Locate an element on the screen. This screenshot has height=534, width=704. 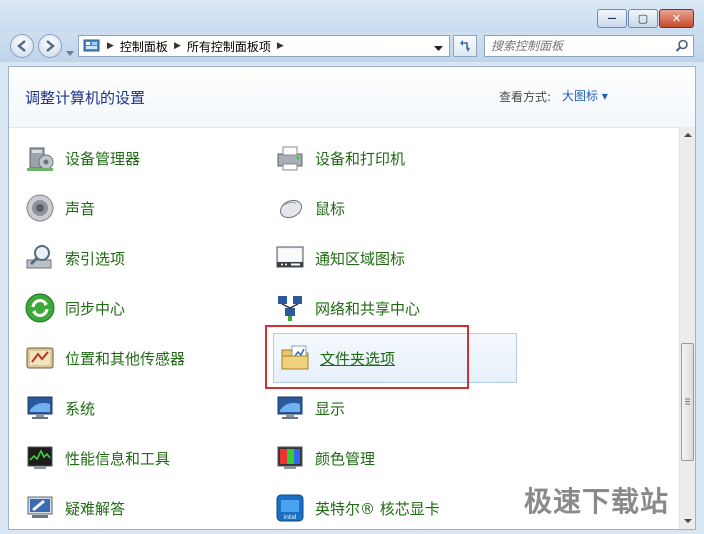
item-sound: 声音 is located at coordinates (133, 208).